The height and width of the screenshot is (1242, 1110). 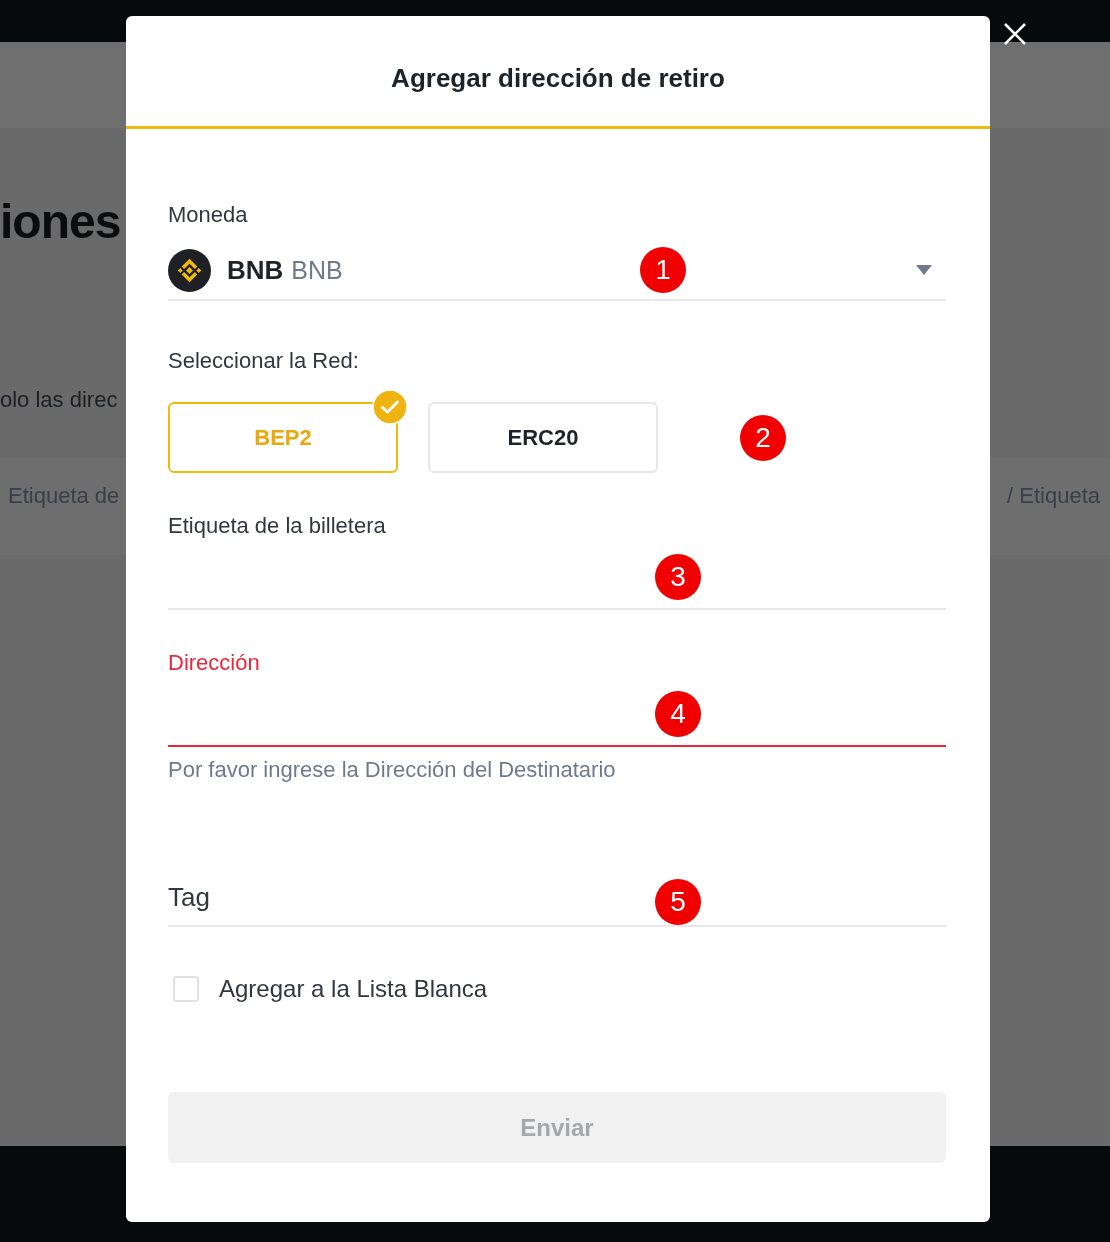 I want to click on close-button, so click(x=1015, y=34).